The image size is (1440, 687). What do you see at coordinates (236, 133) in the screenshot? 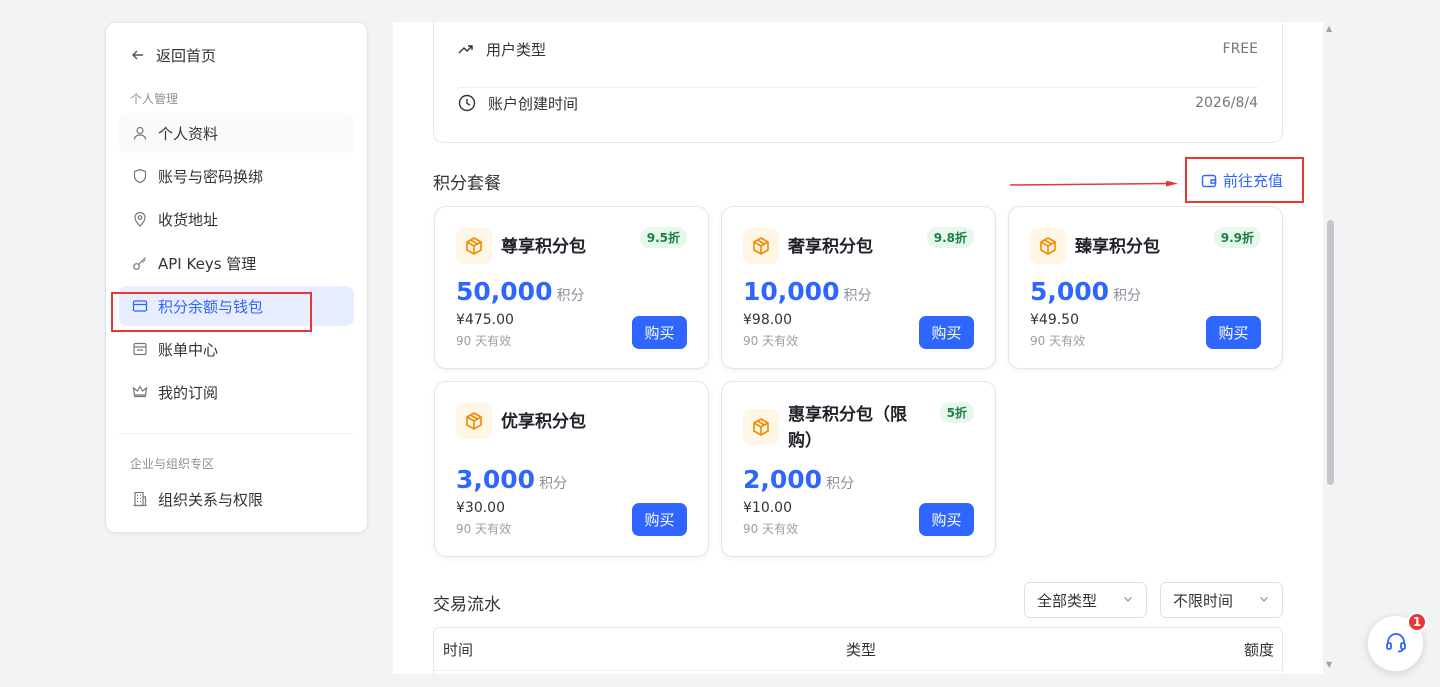
I see `sidebar-item-profile: 个人资料` at bounding box center [236, 133].